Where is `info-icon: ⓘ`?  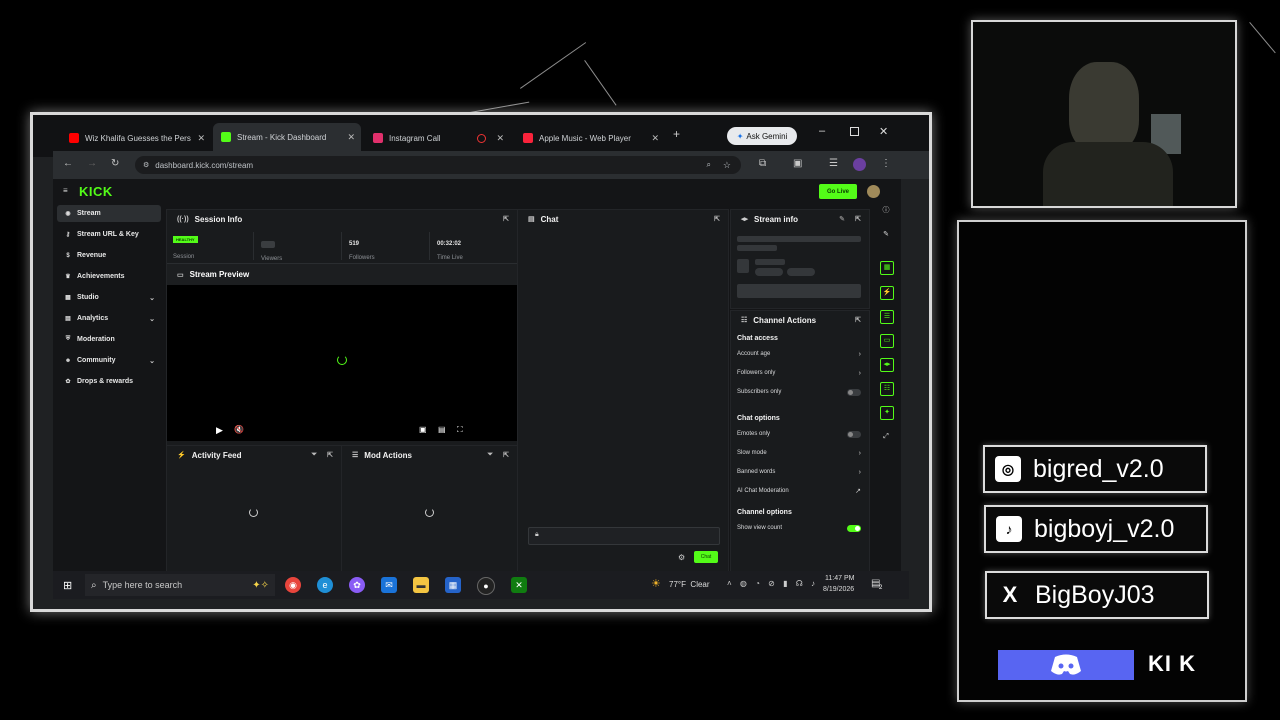 info-icon: ⓘ is located at coordinates (886, 211).